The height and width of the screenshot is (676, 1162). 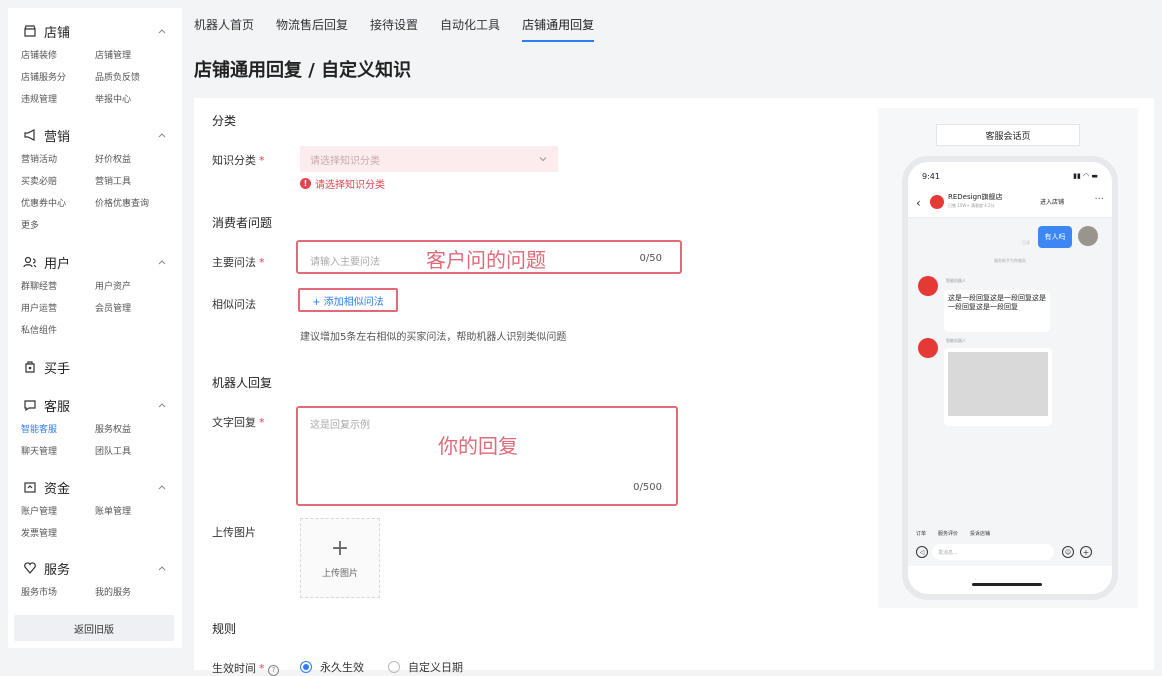 I want to click on text-reply-textarea: 这是回复示例 你的回复 0/500, so click(x=487, y=456).